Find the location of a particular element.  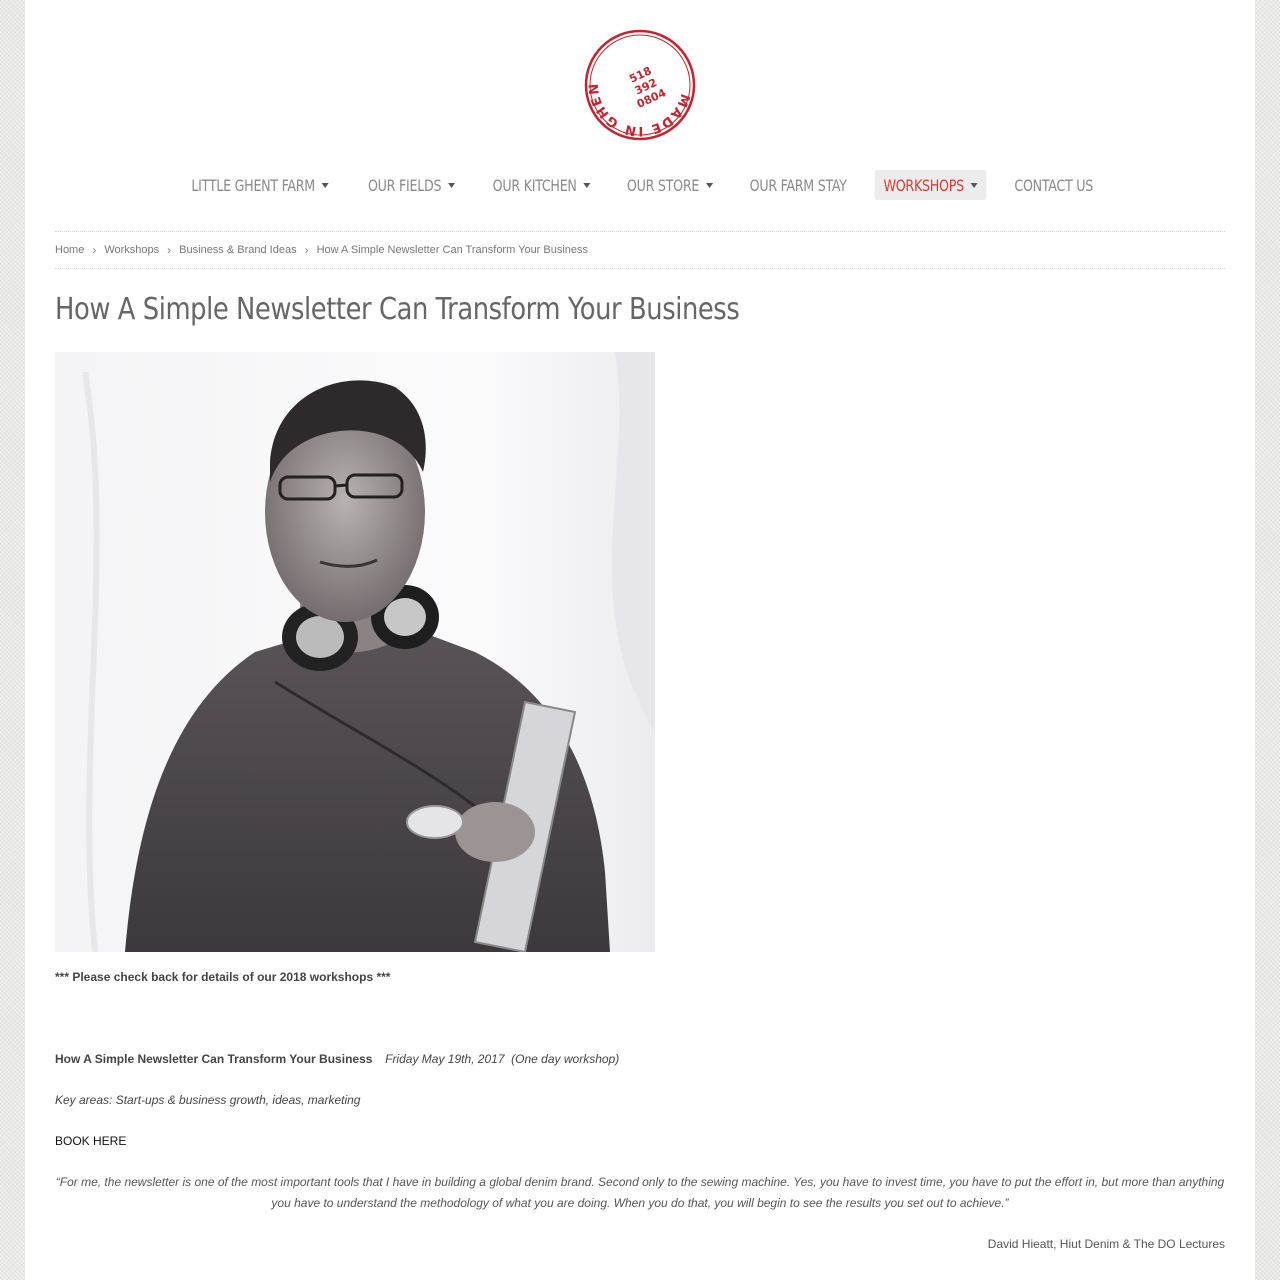

event-date: Friday May 19th, 2017 (One day workshop) is located at coordinates (502, 1059).